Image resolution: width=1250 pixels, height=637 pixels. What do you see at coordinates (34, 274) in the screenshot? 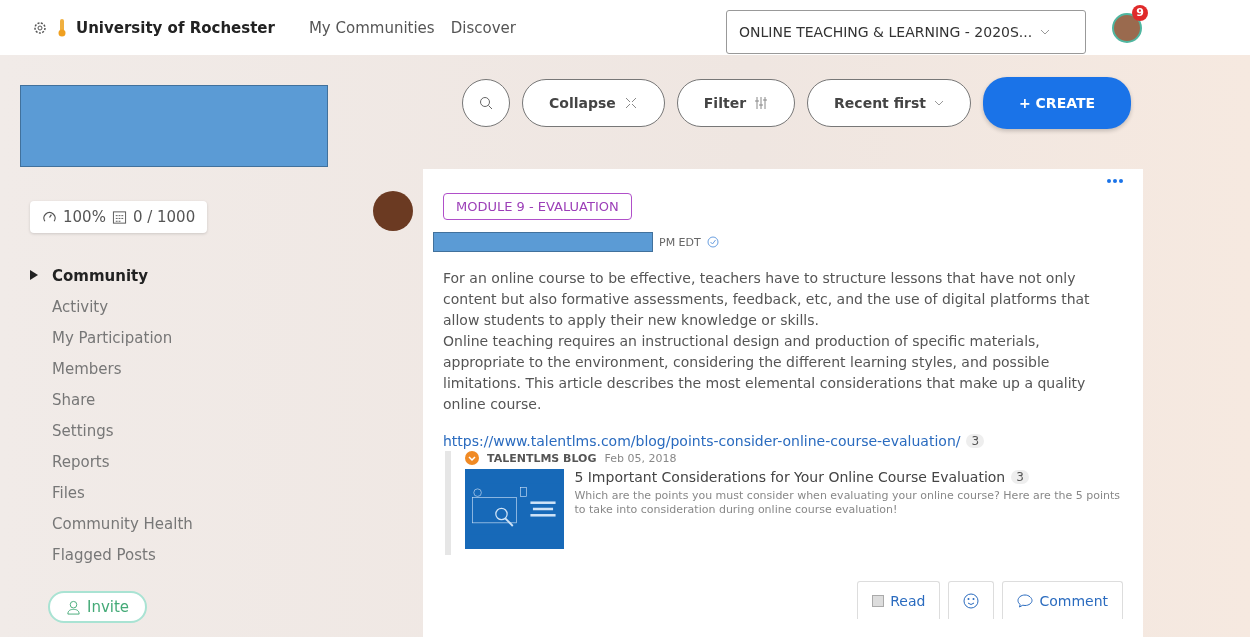
I see `triangle-icon` at bounding box center [34, 274].